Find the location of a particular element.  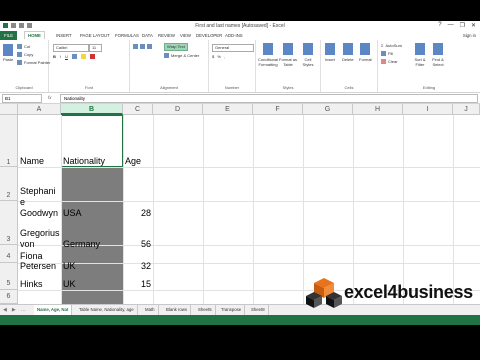

excel4business-watermark: excel4business is located at coordinates (387, 293).